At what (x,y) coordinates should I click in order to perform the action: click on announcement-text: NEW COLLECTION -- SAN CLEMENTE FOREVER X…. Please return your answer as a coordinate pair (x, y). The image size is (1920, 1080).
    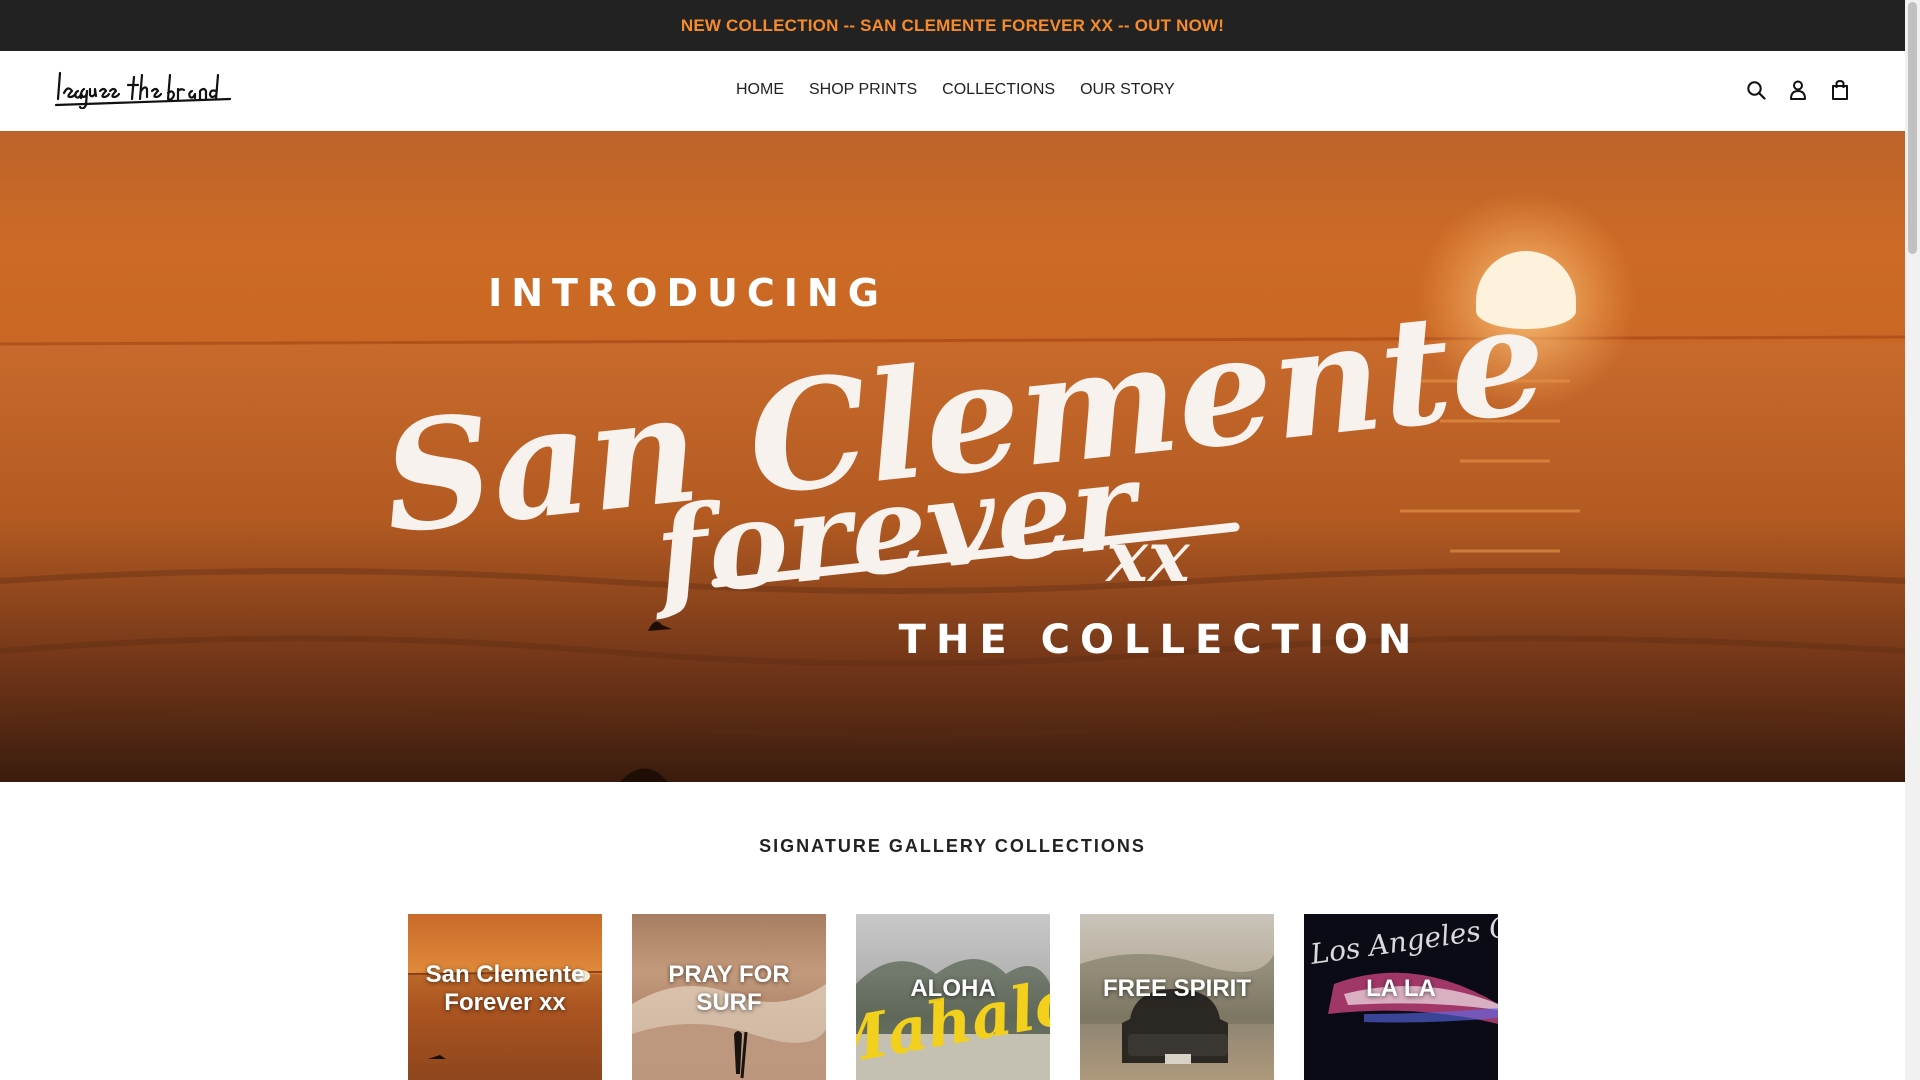
    Looking at the image, I should click on (952, 26).